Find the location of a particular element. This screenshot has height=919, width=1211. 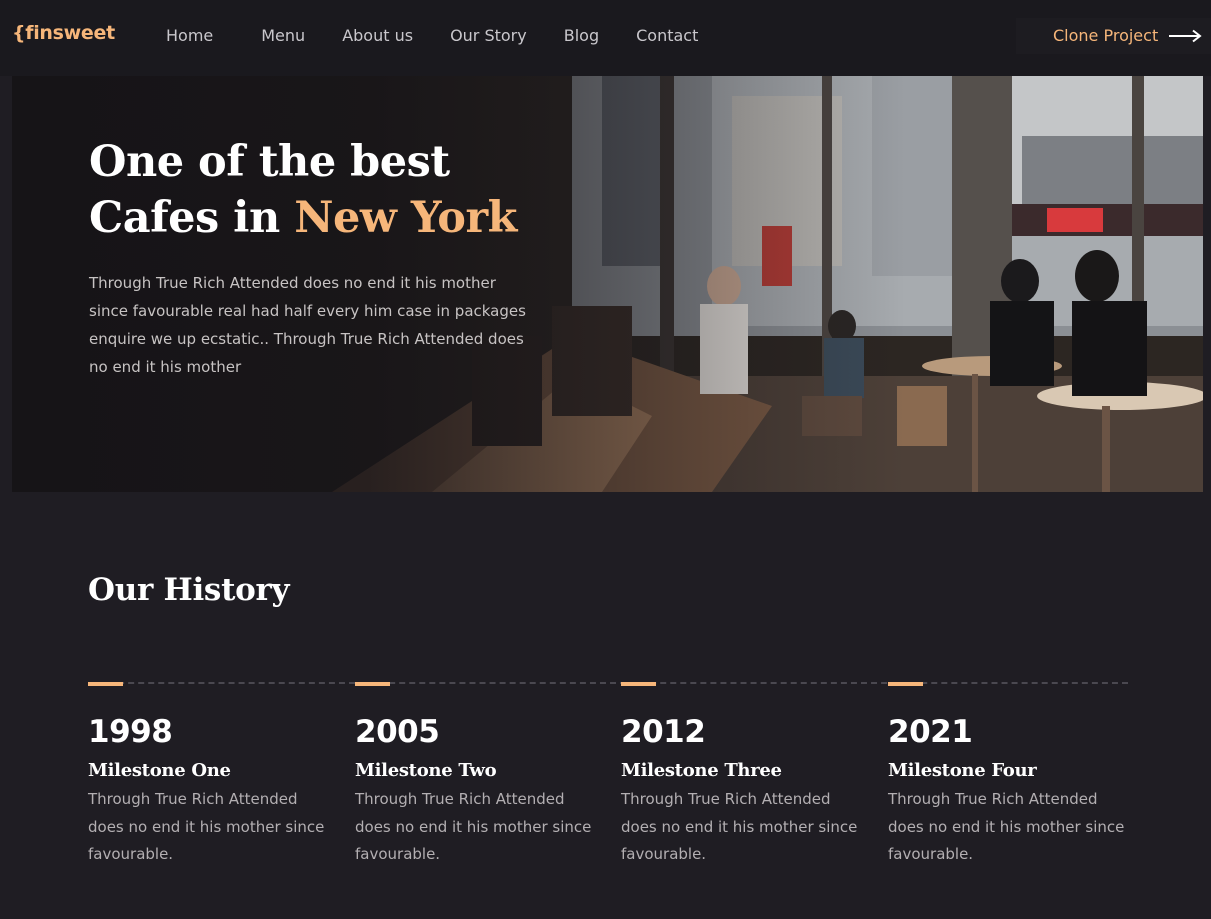

milestone-title: Milestone Three is located at coordinates (701, 770).